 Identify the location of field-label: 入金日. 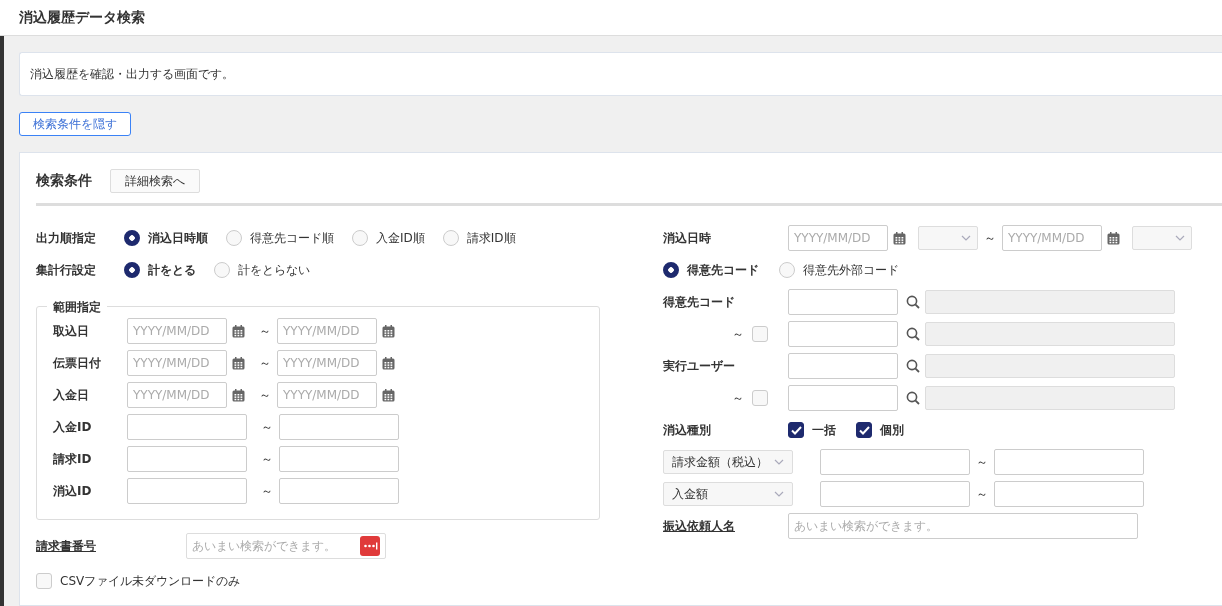
(71, 395).